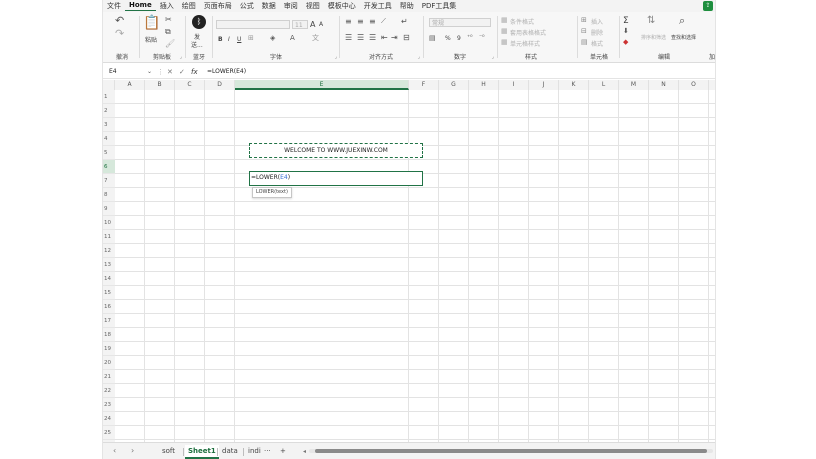  Describe the element at coordinates (151, 23) in the screenshot. I see `paste-icon: 📋` at that location.